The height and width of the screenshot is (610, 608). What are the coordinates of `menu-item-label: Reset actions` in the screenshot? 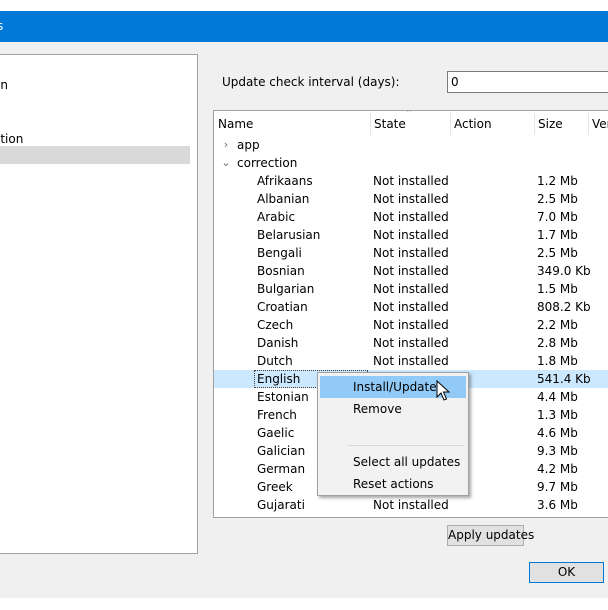 It's located at (393, 484).